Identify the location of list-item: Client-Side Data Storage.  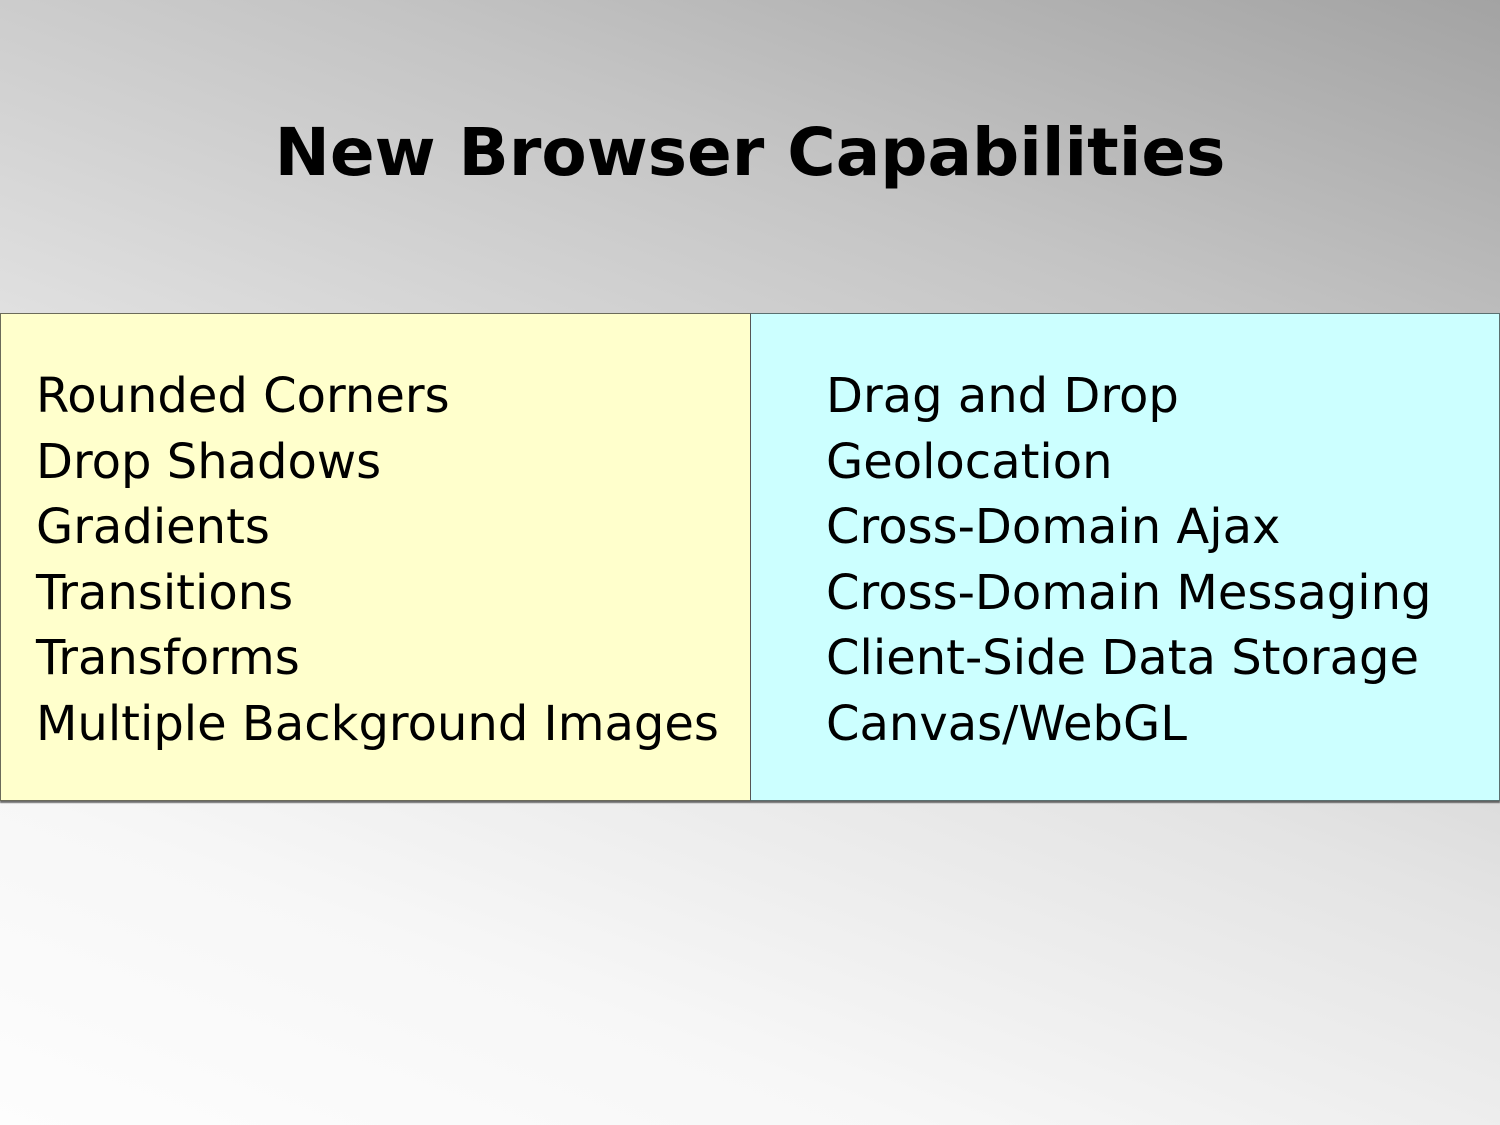
(1123, 658).